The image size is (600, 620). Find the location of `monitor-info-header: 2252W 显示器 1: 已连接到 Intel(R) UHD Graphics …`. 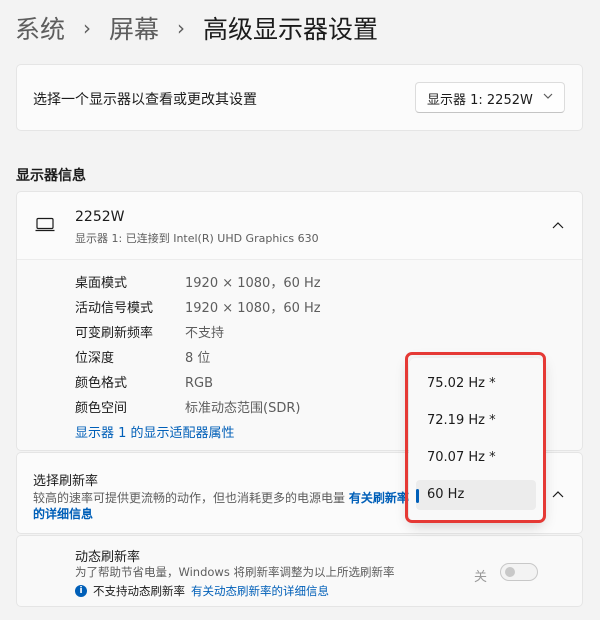

monitor-info-header: 2252W 显示器 1: 已连接到 Intel(R) UHD Graphics … is located at coordinates (299, 226).